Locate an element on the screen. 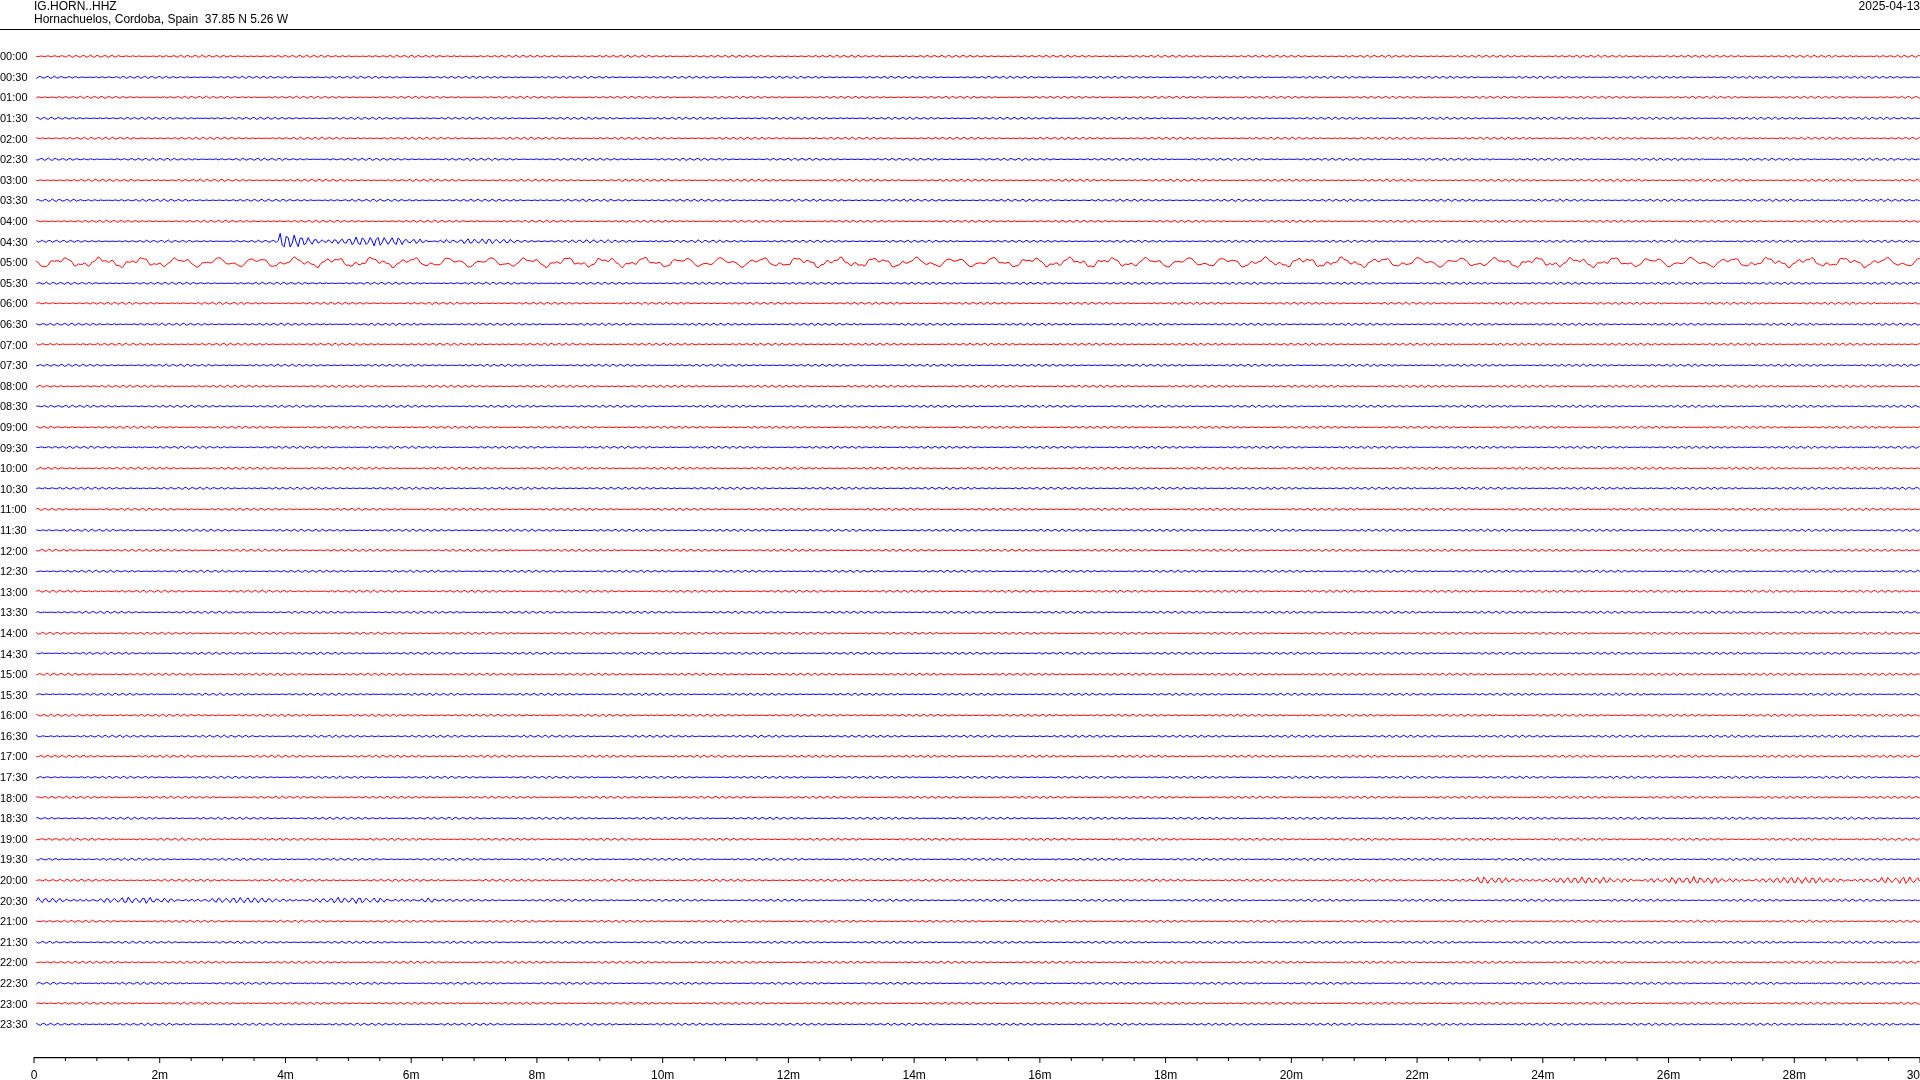  axis-tick-label: 24m is located at coordinates (1543, 1073).